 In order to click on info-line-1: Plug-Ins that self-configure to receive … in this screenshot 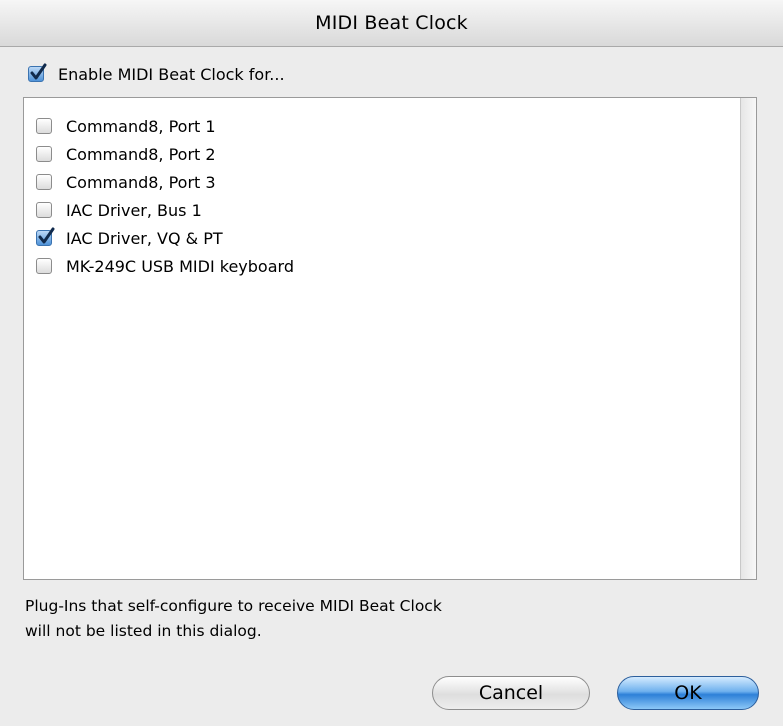, I will do `click(233, 606)`.